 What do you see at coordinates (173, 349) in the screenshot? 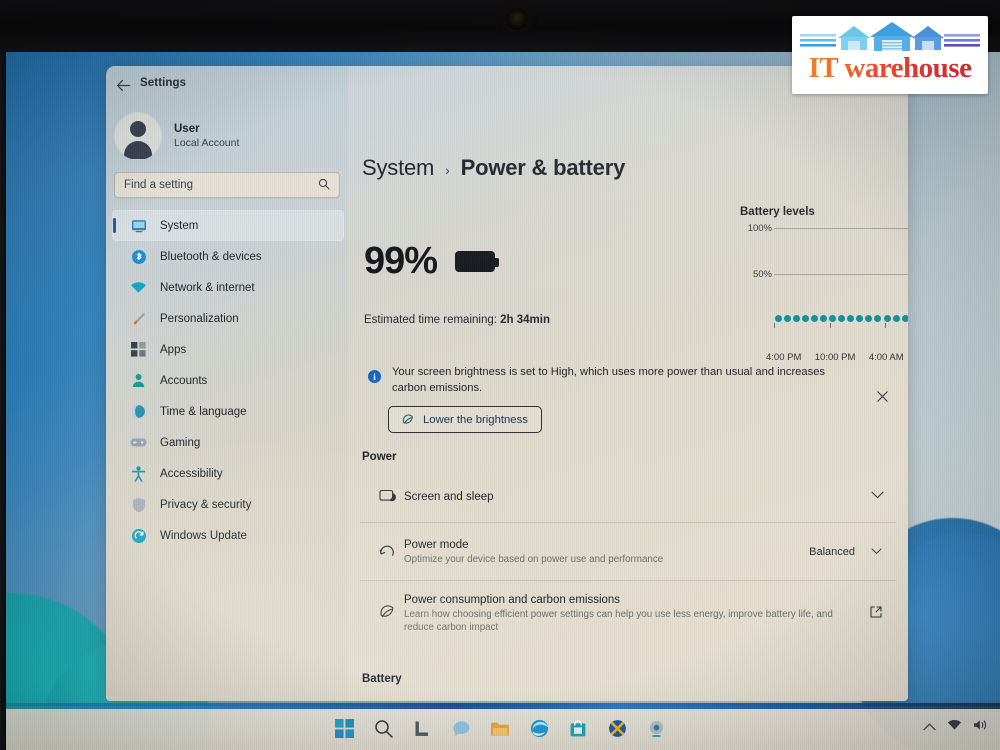
I see `sidebar-item-label: Apps` at bounding box center [173, 349].